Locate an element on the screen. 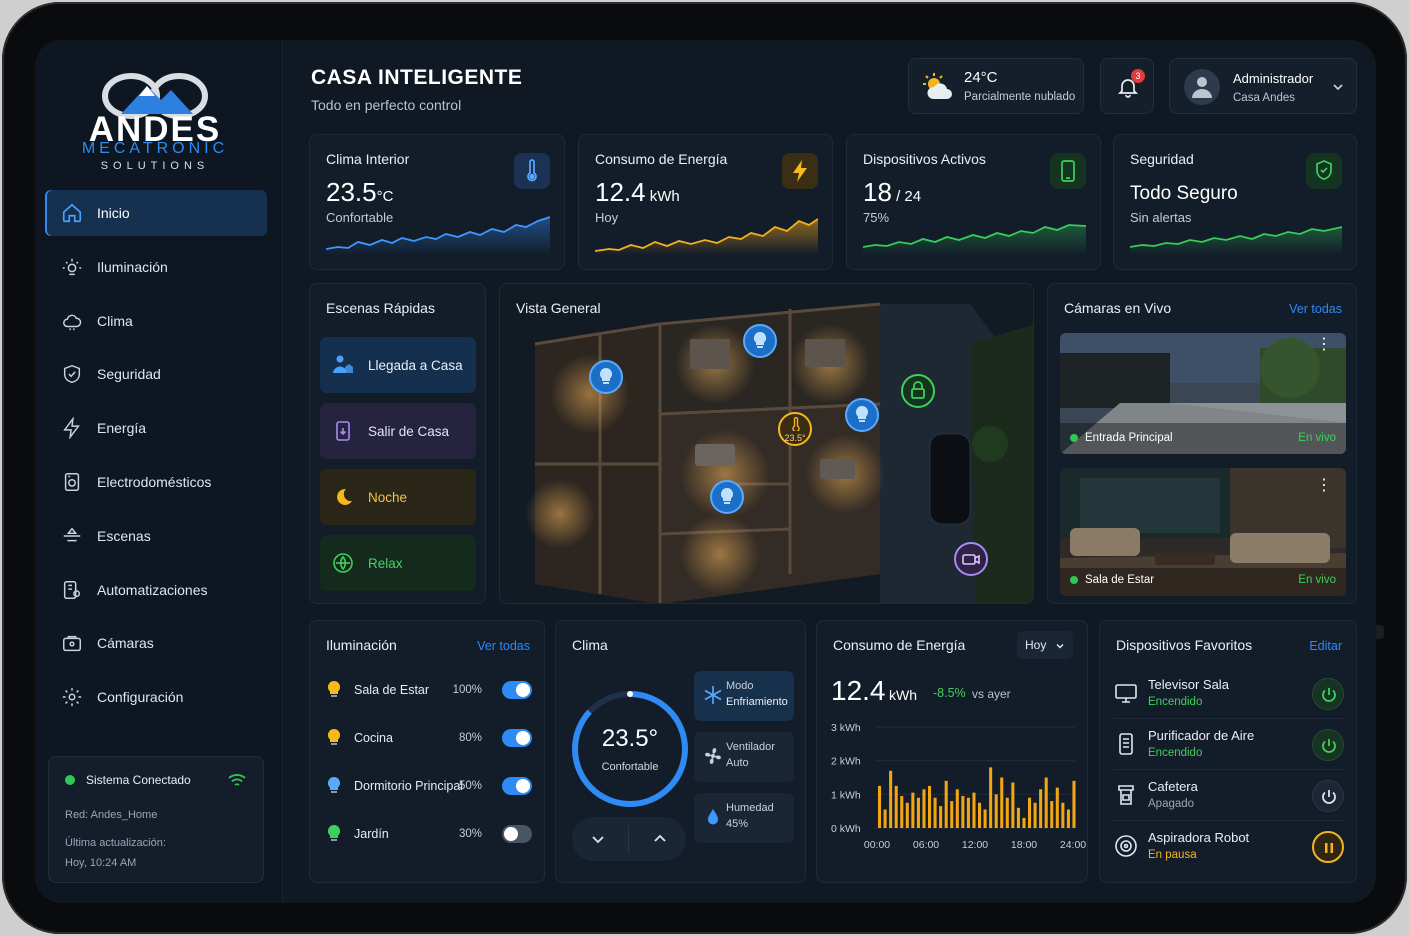 The height and width of the screenshot is (936, 1409). sidebar-item-label: Seguridad is located at coordinates (129, 374).